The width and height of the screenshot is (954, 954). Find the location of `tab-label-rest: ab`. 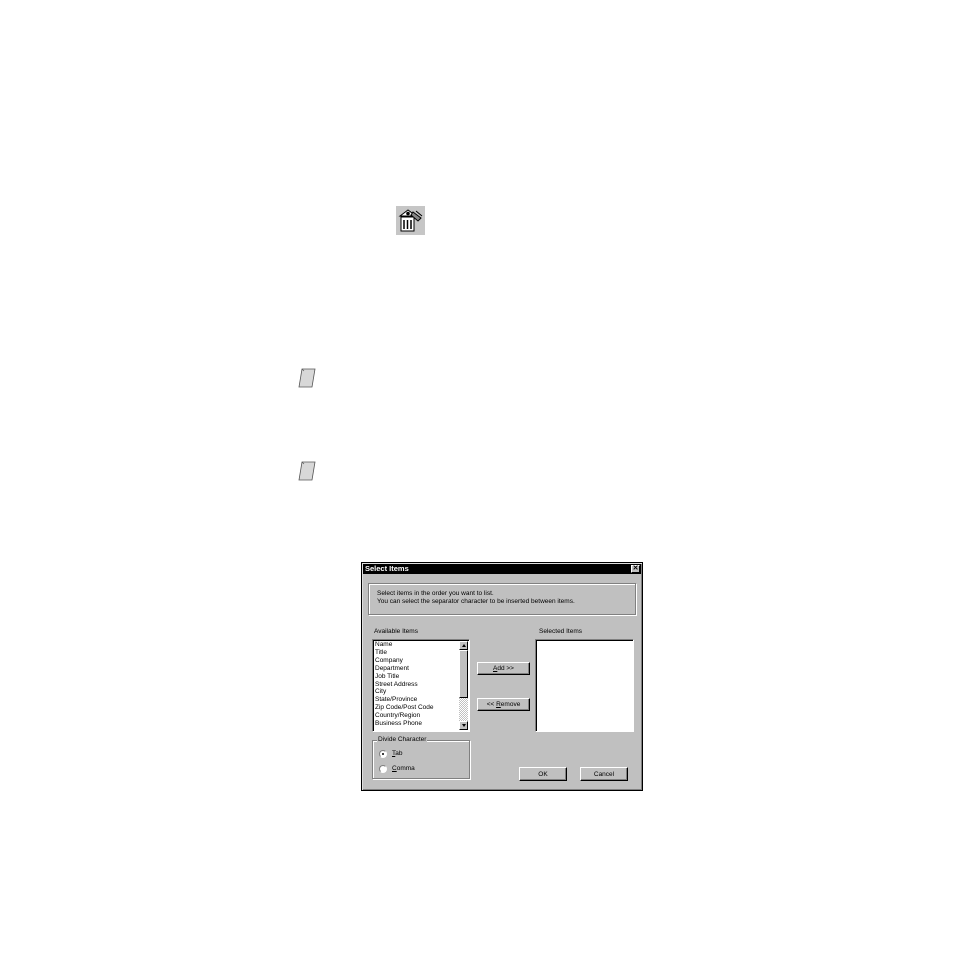

tab-label-rest: ab is located at coordinates (399, 753).